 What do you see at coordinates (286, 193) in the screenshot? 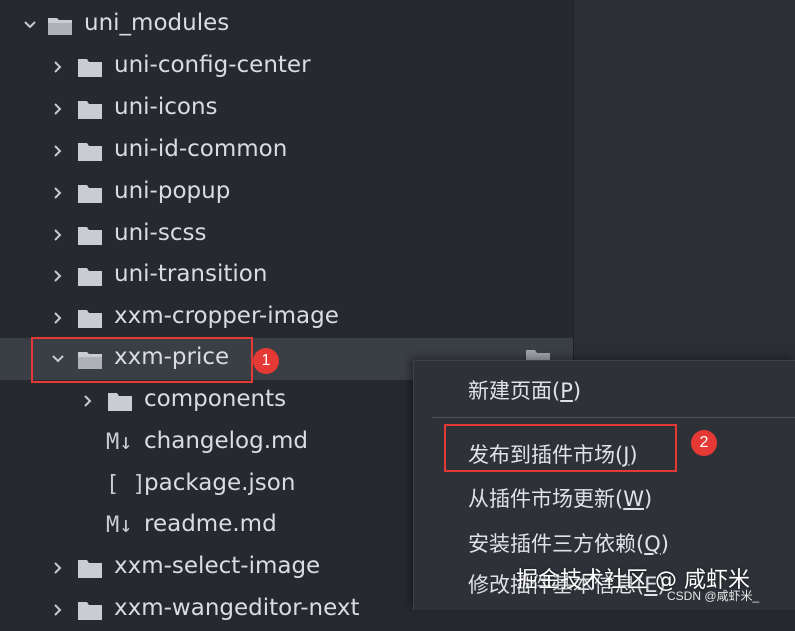
I see `tree-item-uni-popup: uni-popup` at bounding box center [286, 193].